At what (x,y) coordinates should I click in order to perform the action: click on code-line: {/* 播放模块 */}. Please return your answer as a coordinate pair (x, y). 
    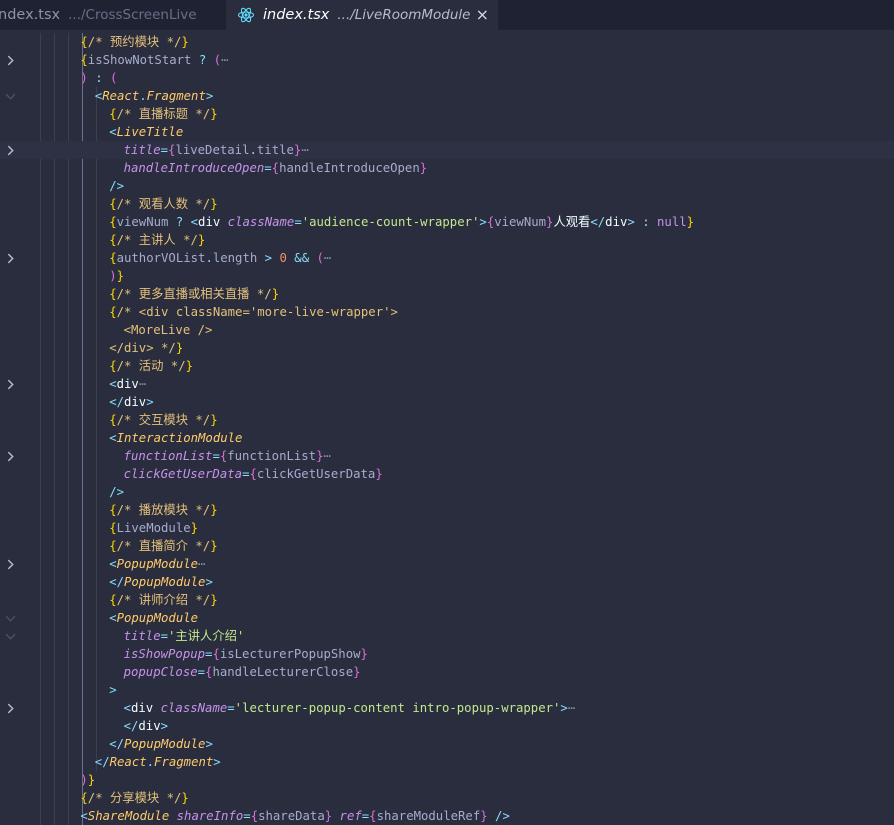
    Looking at the image, I should click on (447, 510).